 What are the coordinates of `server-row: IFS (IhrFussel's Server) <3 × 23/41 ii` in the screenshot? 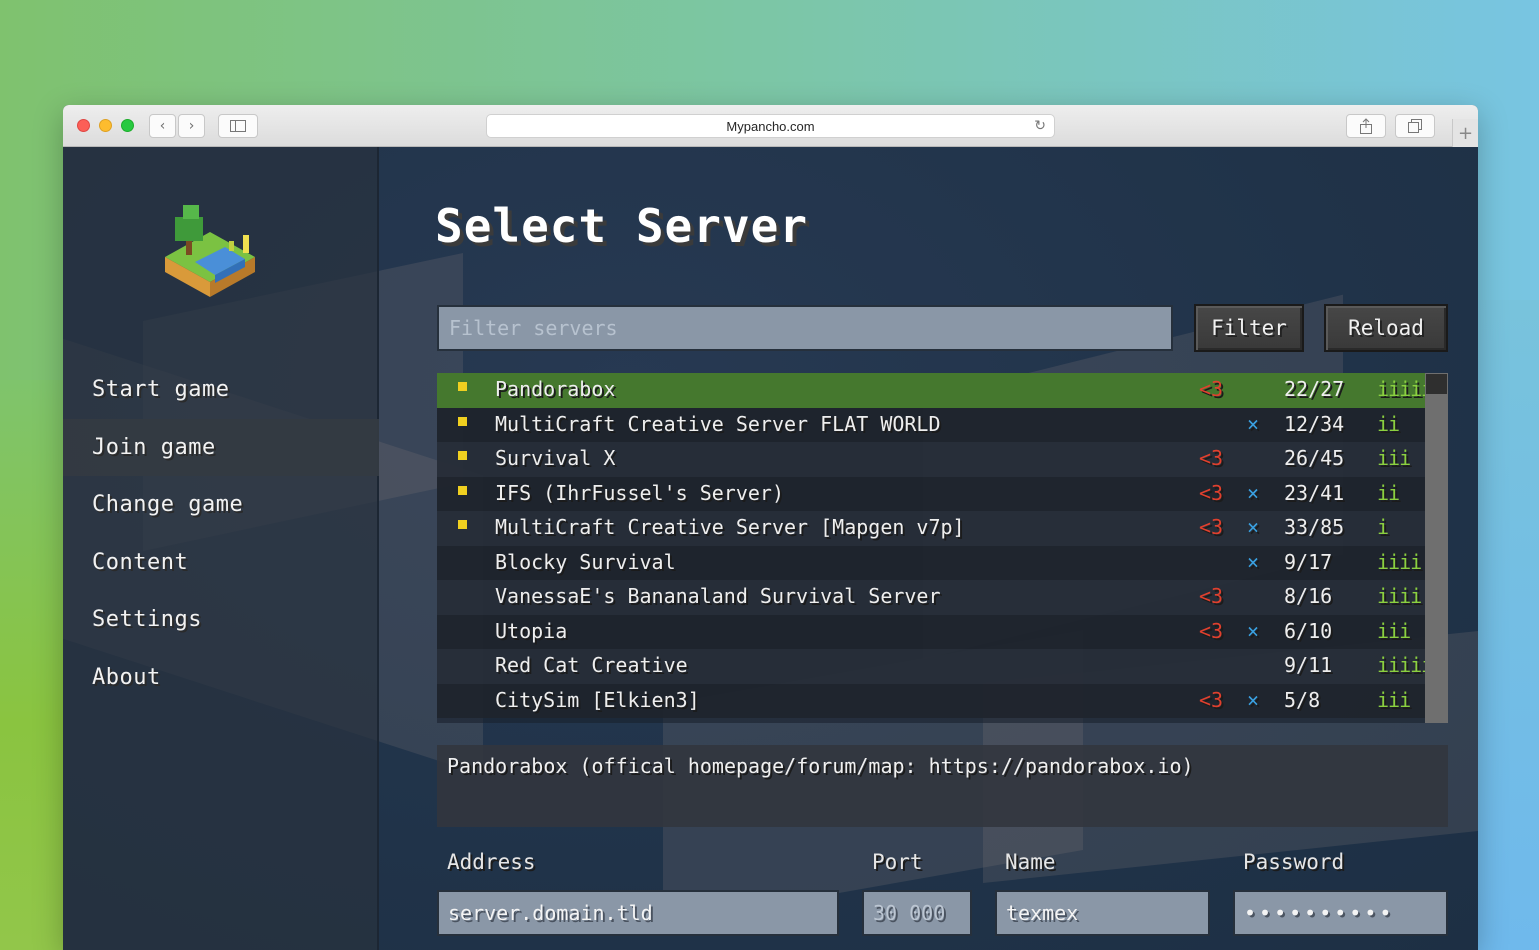 It's located at (931, 493).